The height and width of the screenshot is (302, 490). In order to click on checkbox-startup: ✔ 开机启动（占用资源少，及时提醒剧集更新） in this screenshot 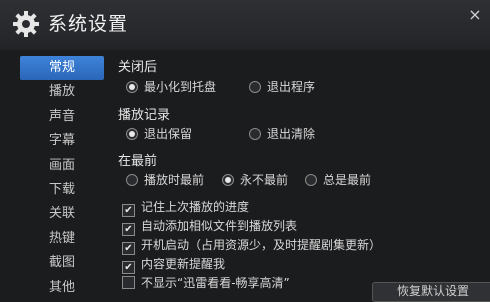, I will do `click(252, 245)`.